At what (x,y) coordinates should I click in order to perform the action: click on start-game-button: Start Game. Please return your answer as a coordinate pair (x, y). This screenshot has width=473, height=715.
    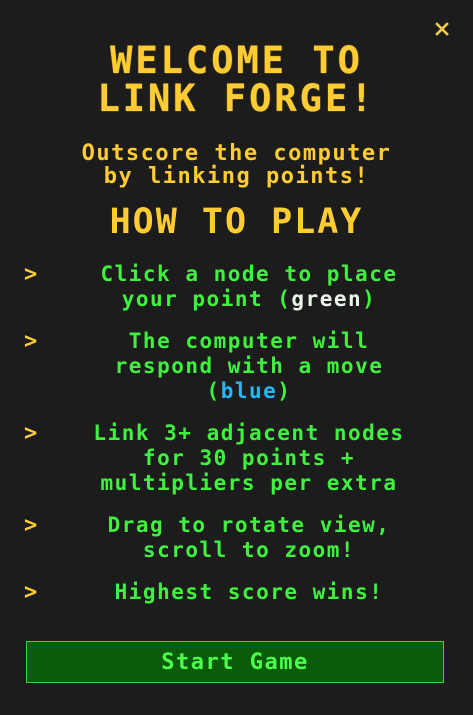
    Looking at the image, I should click on (235, 662).